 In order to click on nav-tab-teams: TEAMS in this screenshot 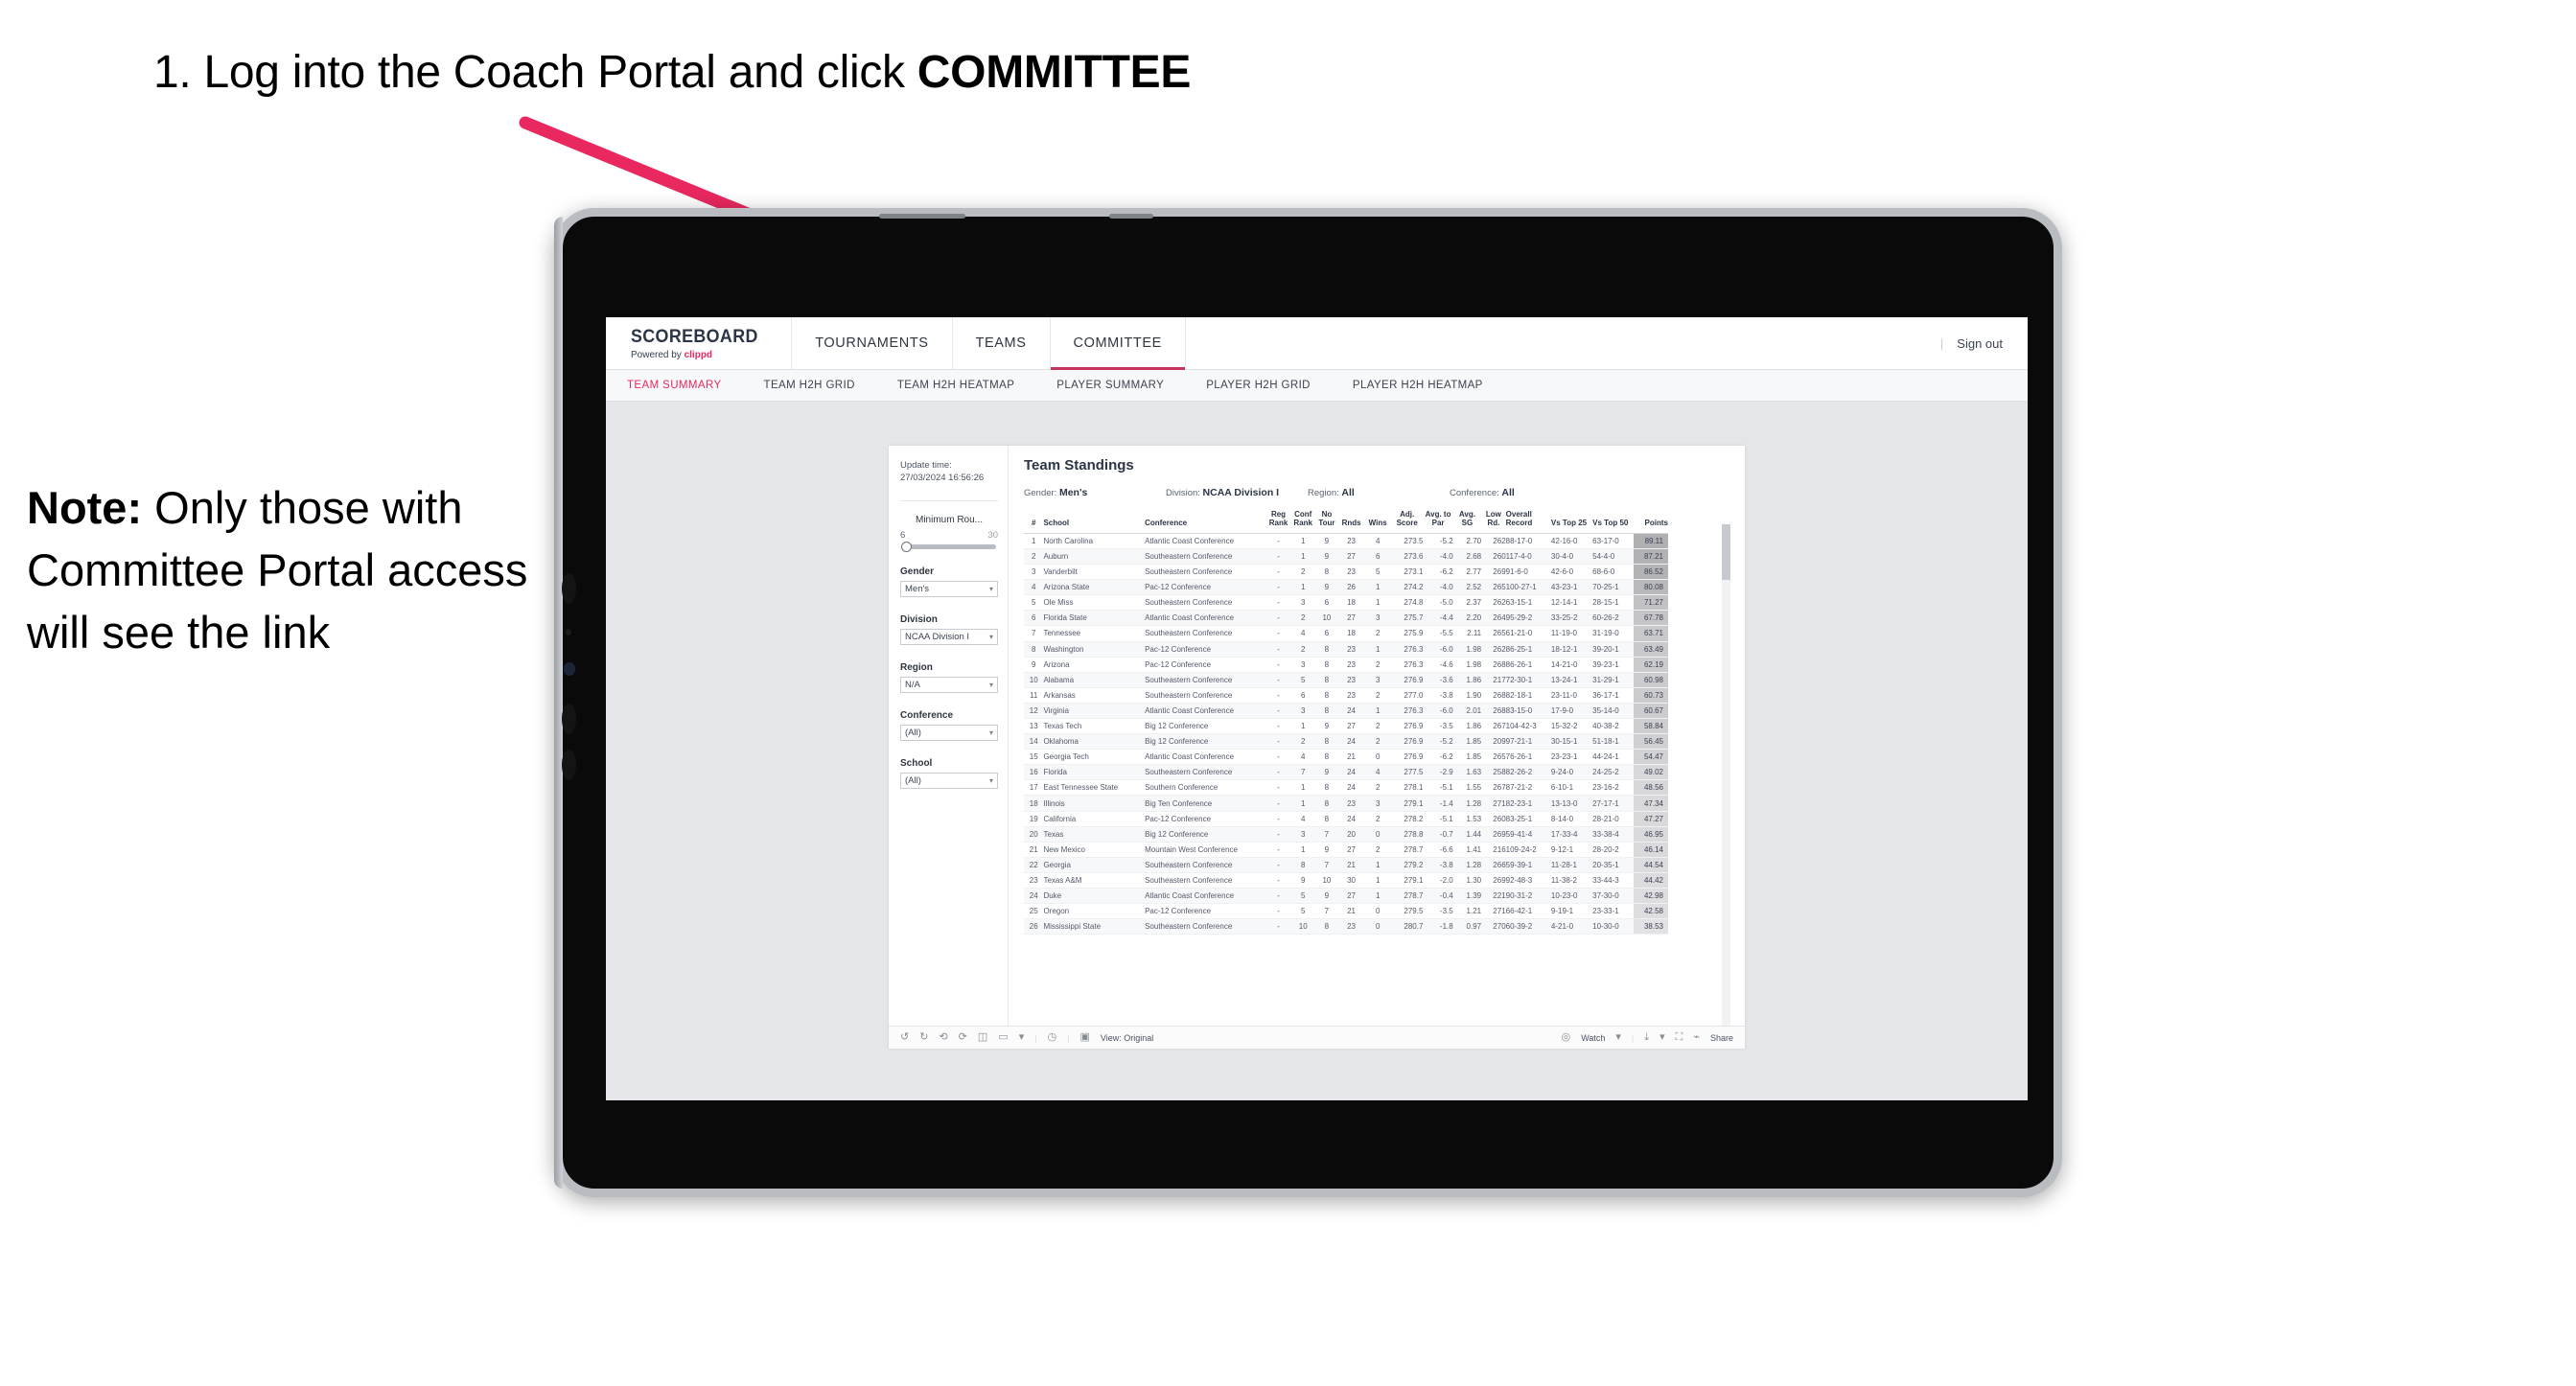, I will do `click(1002, 343)`.